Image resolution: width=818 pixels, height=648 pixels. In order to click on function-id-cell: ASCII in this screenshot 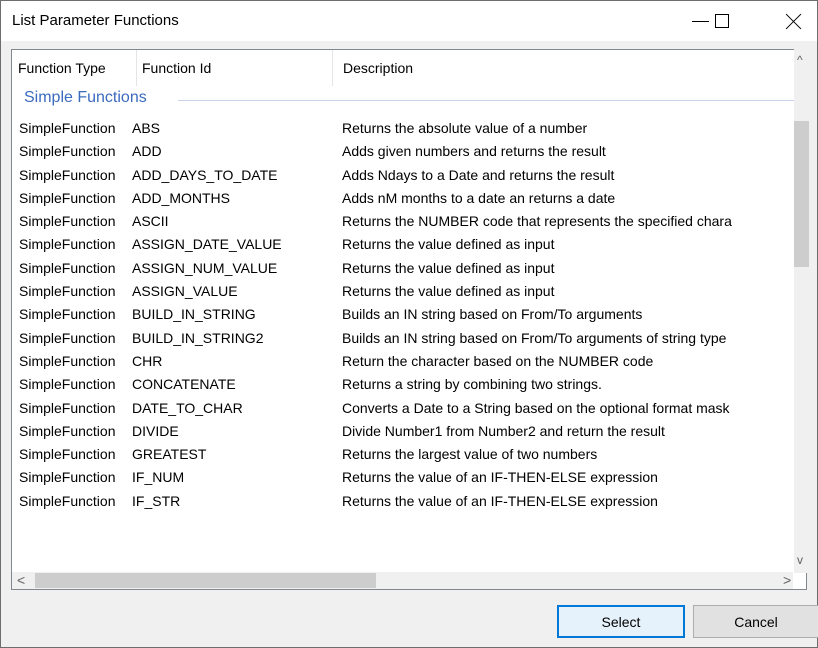, I will do `click(150, 221)`.